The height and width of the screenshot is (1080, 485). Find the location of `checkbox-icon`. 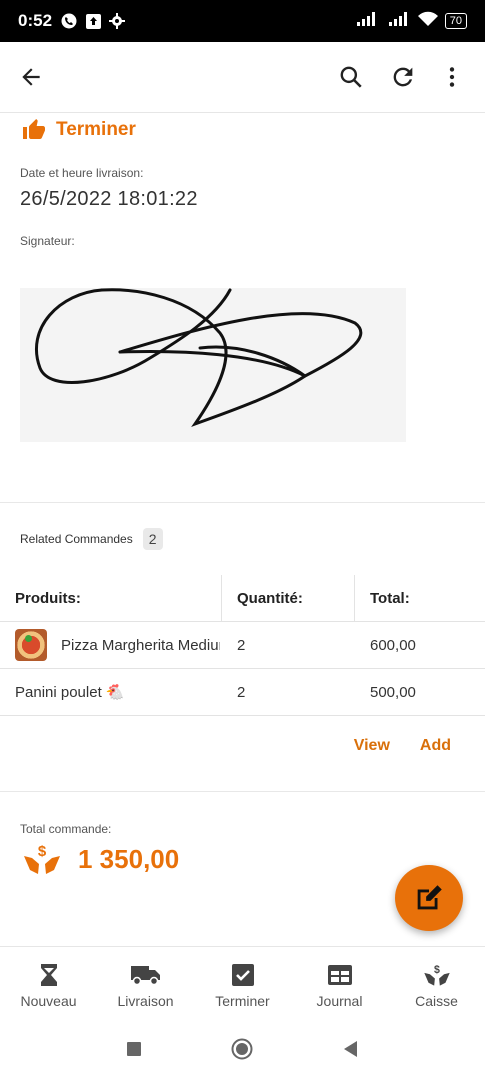

checkbox-icon is located at coordinates (242, 975).